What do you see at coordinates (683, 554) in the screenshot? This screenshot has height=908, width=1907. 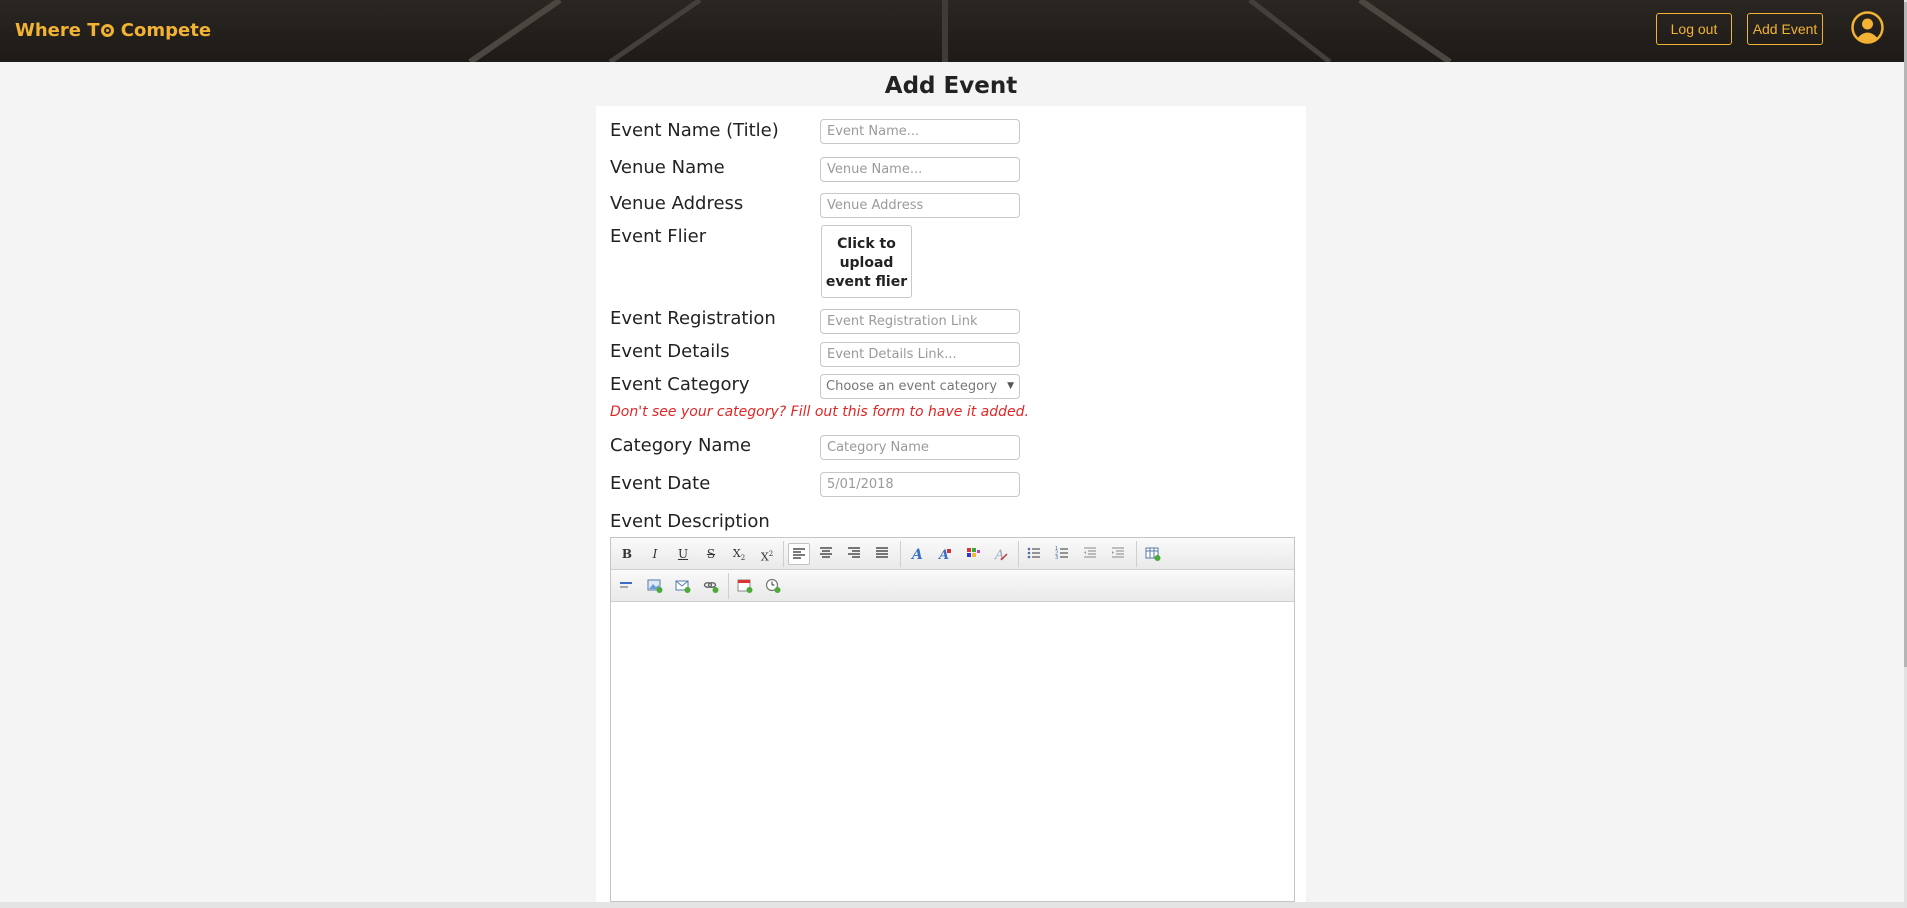 I see `underline-icon: U` at bounding box center [683, 554].